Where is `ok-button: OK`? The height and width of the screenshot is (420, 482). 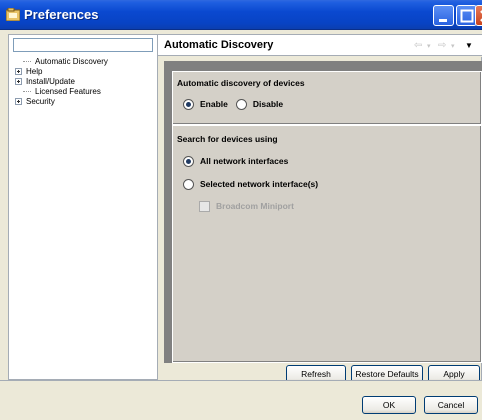
ok-button: OK is located at coordinates (389, 405).